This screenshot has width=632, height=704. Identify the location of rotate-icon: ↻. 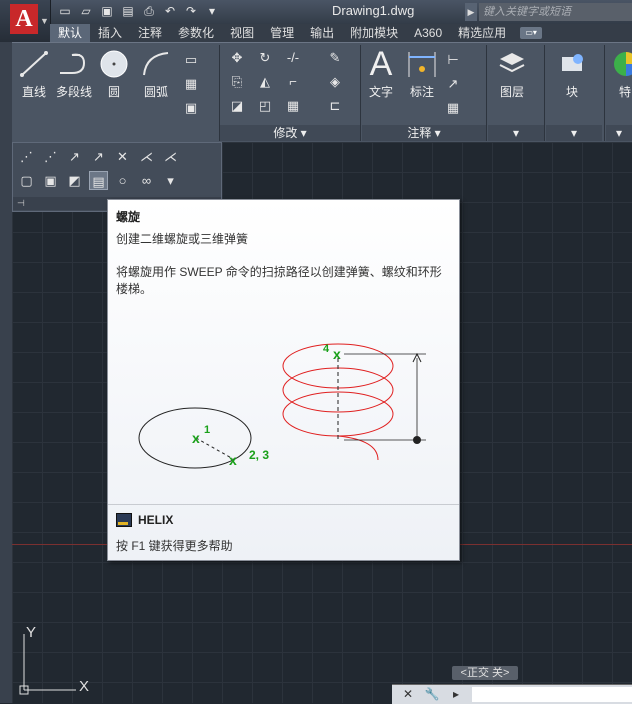
(265, 58).